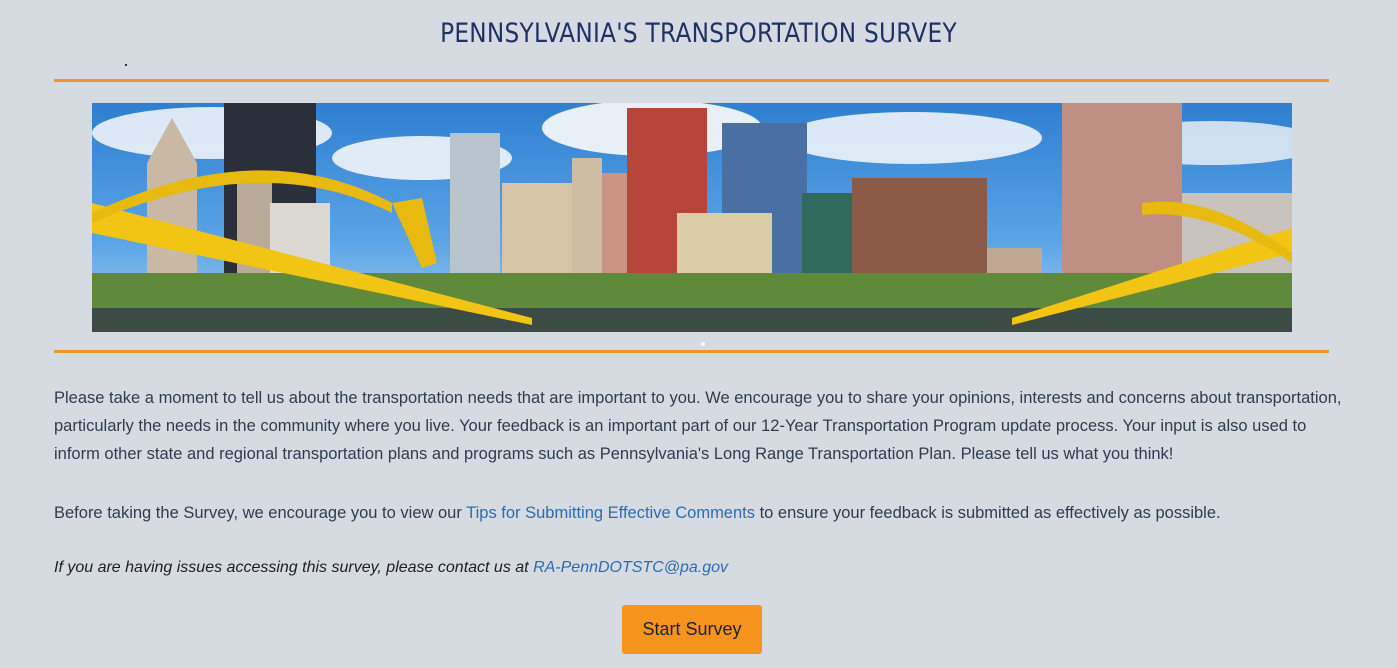 The image size is (1397, 668). What do you see at coordinates (691, 351) in the screenshot?
I see `bottom-divider` at bounding box center [691, 351].